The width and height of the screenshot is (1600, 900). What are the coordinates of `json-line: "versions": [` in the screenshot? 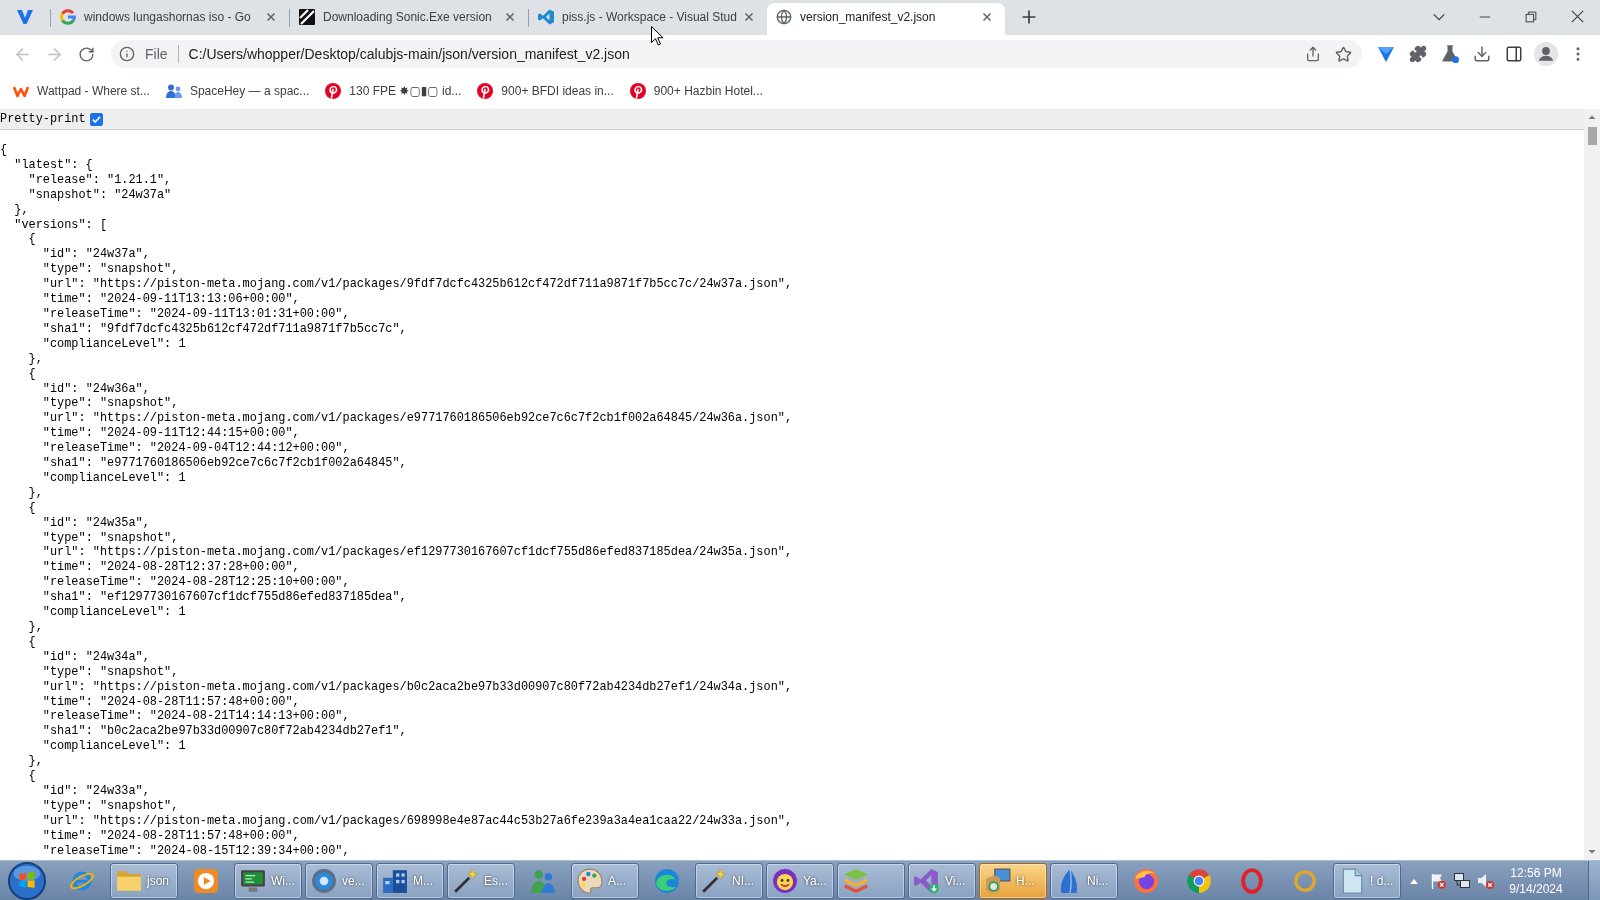 It's located at (61, 225).